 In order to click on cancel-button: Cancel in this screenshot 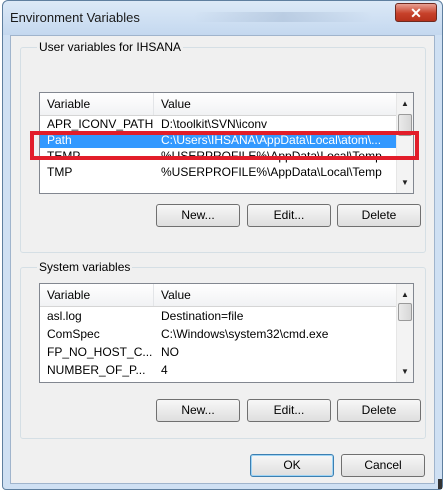, I will do `click(383, 465)`.